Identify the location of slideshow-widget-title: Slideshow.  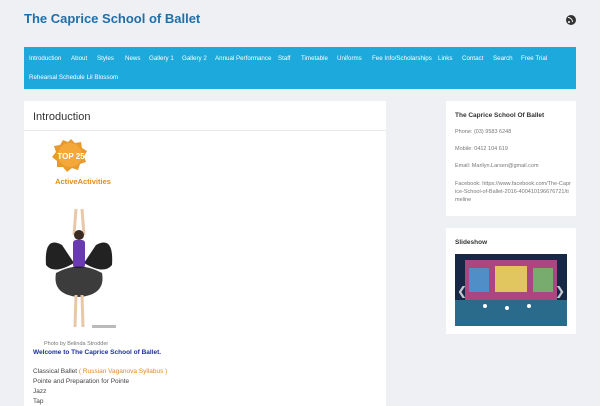
(471, 242).